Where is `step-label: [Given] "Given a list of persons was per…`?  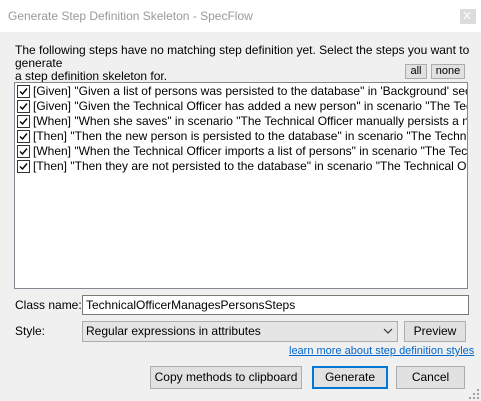 step-label: [Given] "Given a list of persons was per… is located at coordinates (250, 91).